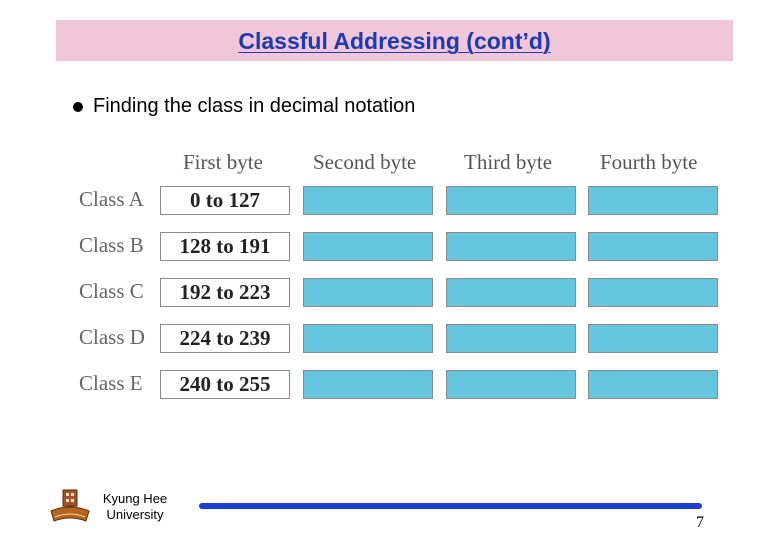 The image size is (780, 540). I want to click on header-second-byte: Second byte, so click(365, 162).